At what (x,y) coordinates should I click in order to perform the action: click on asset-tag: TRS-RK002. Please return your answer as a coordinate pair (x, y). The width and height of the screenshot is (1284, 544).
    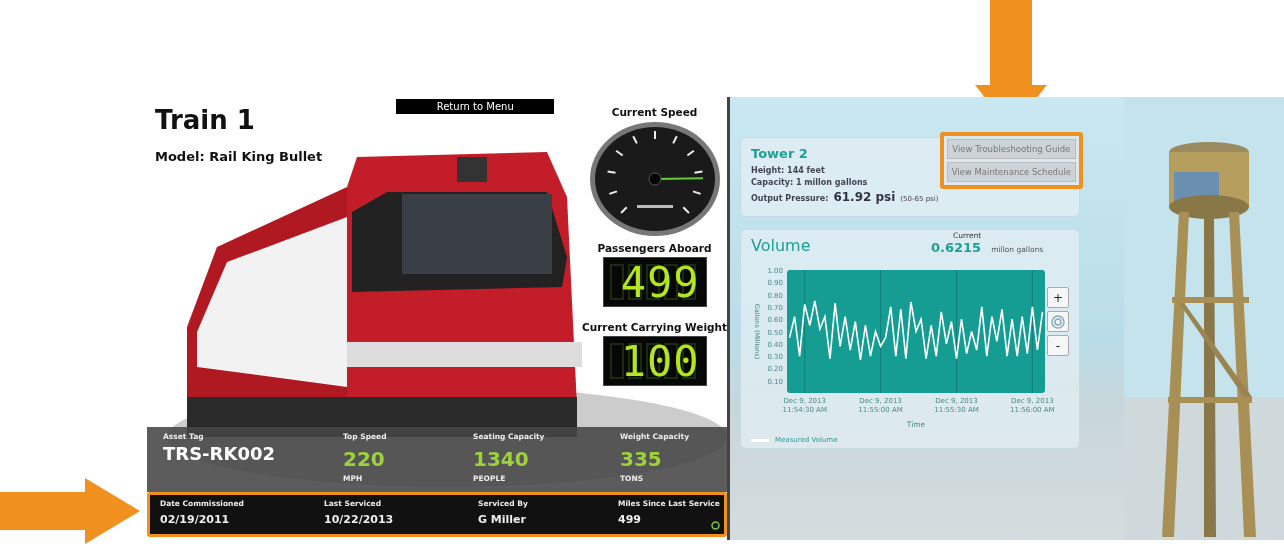
    Looking at the image, I should click on (245, 453).